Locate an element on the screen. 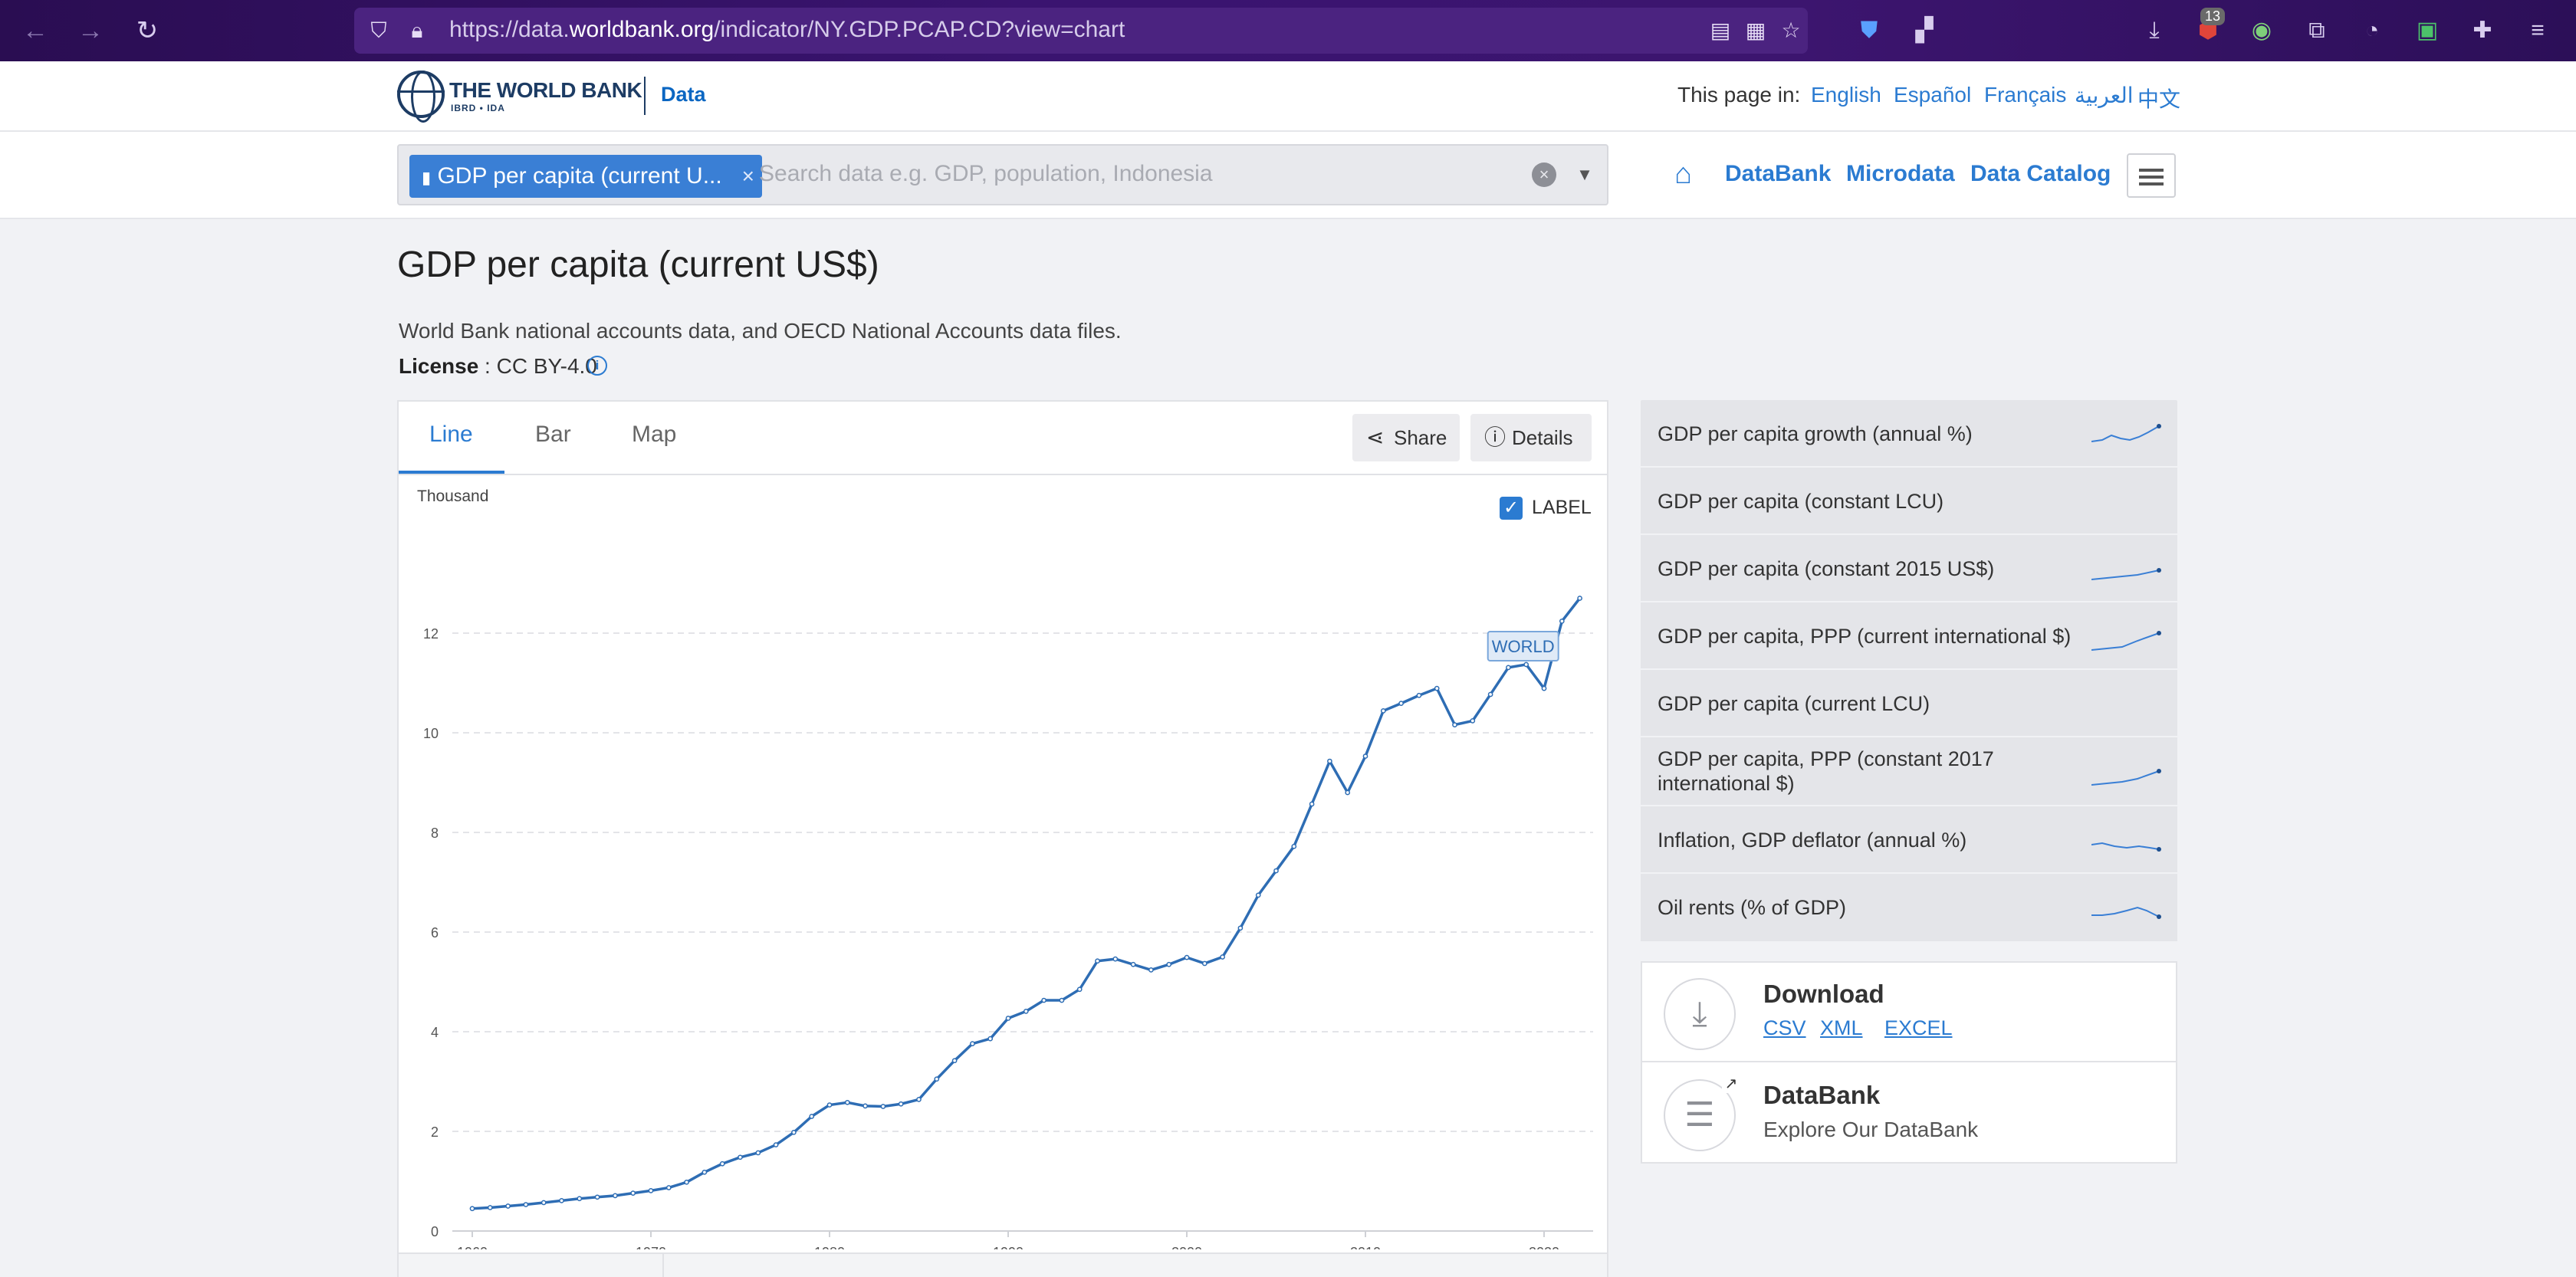 The image size is (2576, 1277). lock-icon: 🔒︎ is located at coordinates (417, 30).